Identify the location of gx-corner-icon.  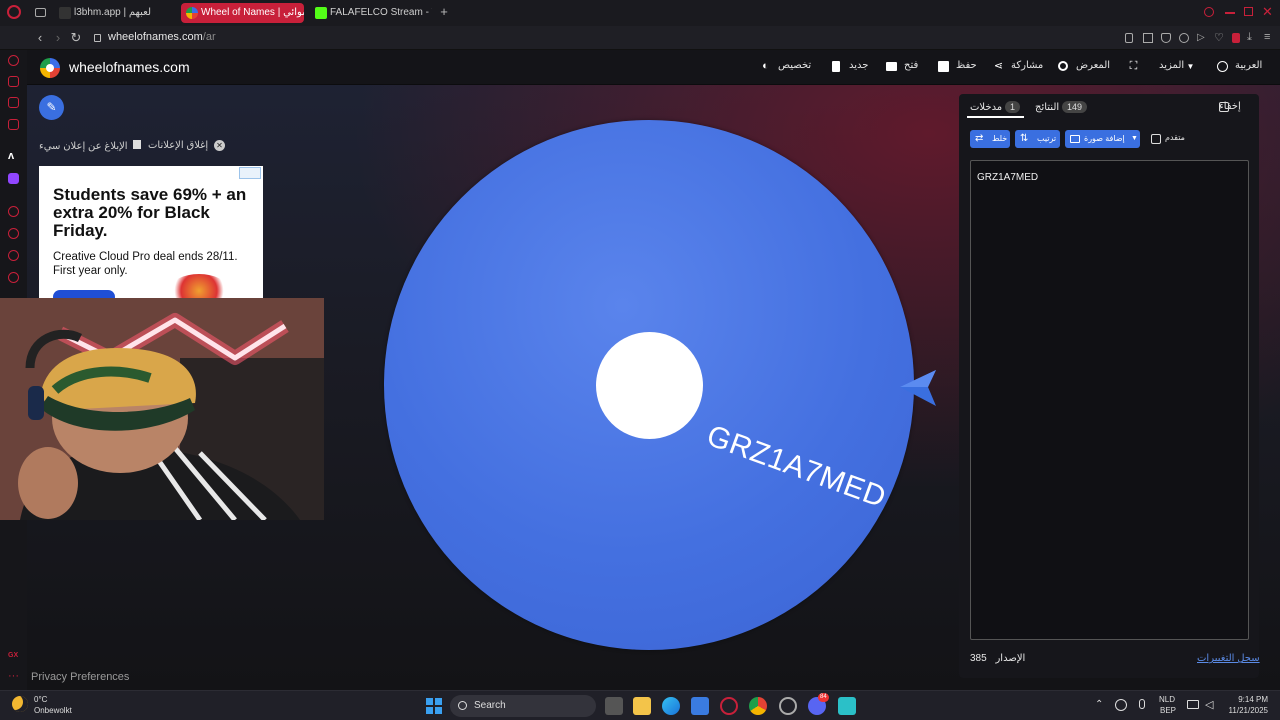
(13, 81).